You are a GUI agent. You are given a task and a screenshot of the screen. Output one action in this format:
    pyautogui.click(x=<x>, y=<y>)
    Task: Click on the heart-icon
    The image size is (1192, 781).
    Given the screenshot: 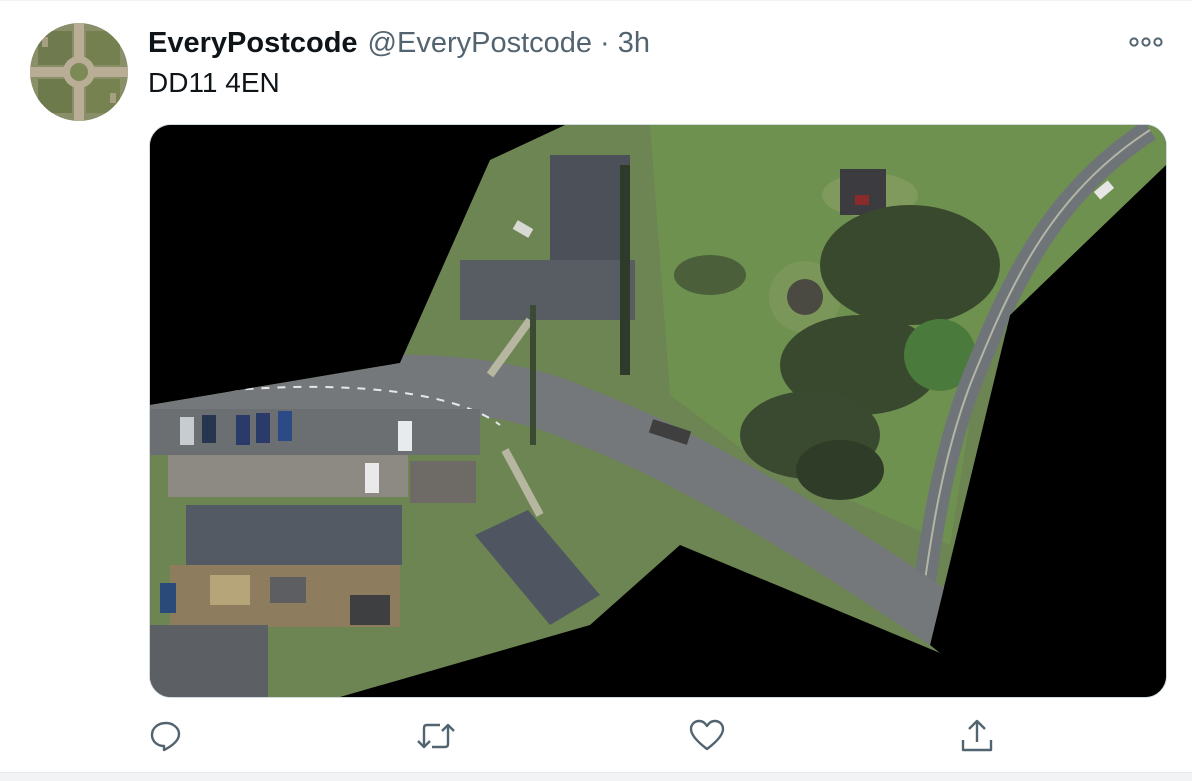 What is the action you would take?
    pyautogui.click(x=707, y=735)
    